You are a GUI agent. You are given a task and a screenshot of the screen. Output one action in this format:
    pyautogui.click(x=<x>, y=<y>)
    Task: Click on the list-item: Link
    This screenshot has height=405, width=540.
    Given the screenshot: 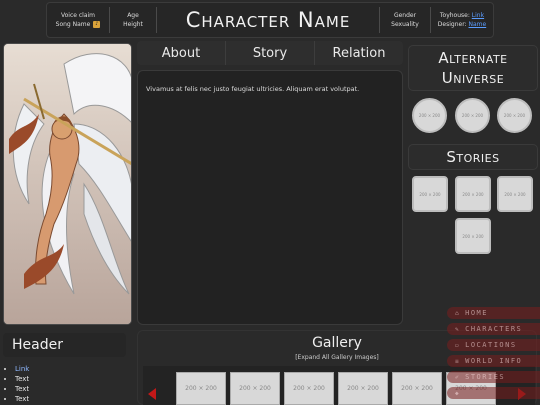 What is the action you would take?
    pyautogui.click(x=22, y=369)
    